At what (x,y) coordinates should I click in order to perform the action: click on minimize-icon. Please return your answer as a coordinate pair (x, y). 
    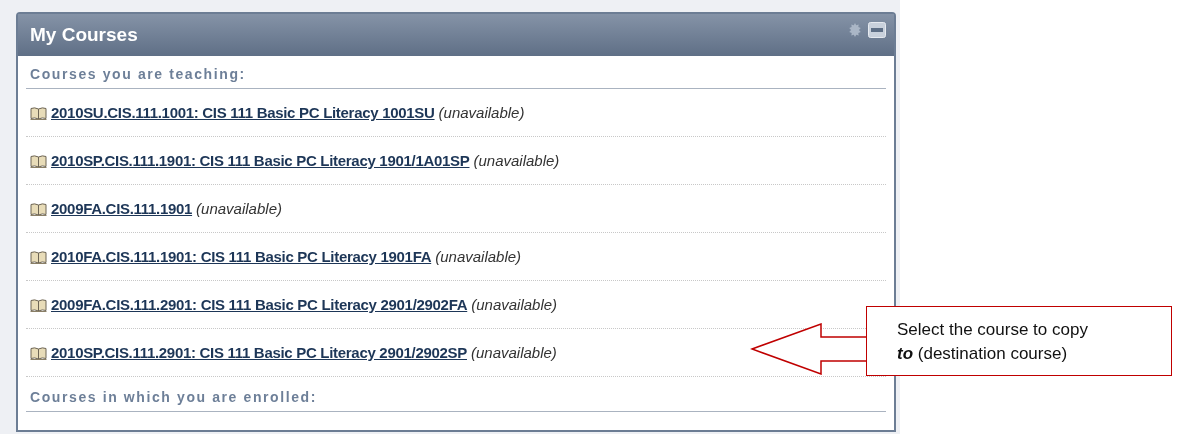
    Looking at the image, I should click on (877, 30).